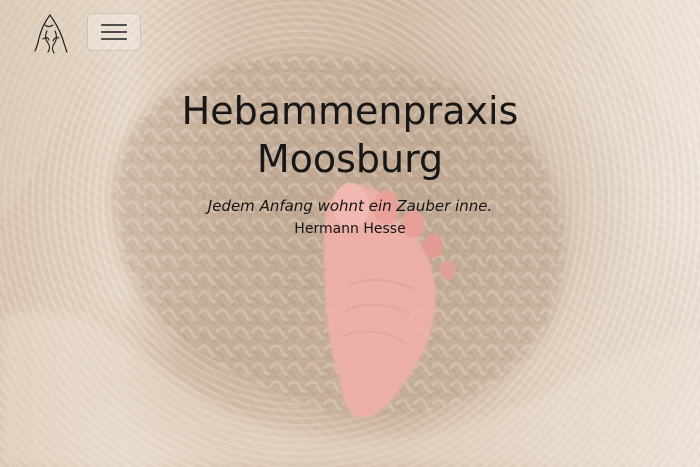  I want to click on logo-link, so click(51, 33).